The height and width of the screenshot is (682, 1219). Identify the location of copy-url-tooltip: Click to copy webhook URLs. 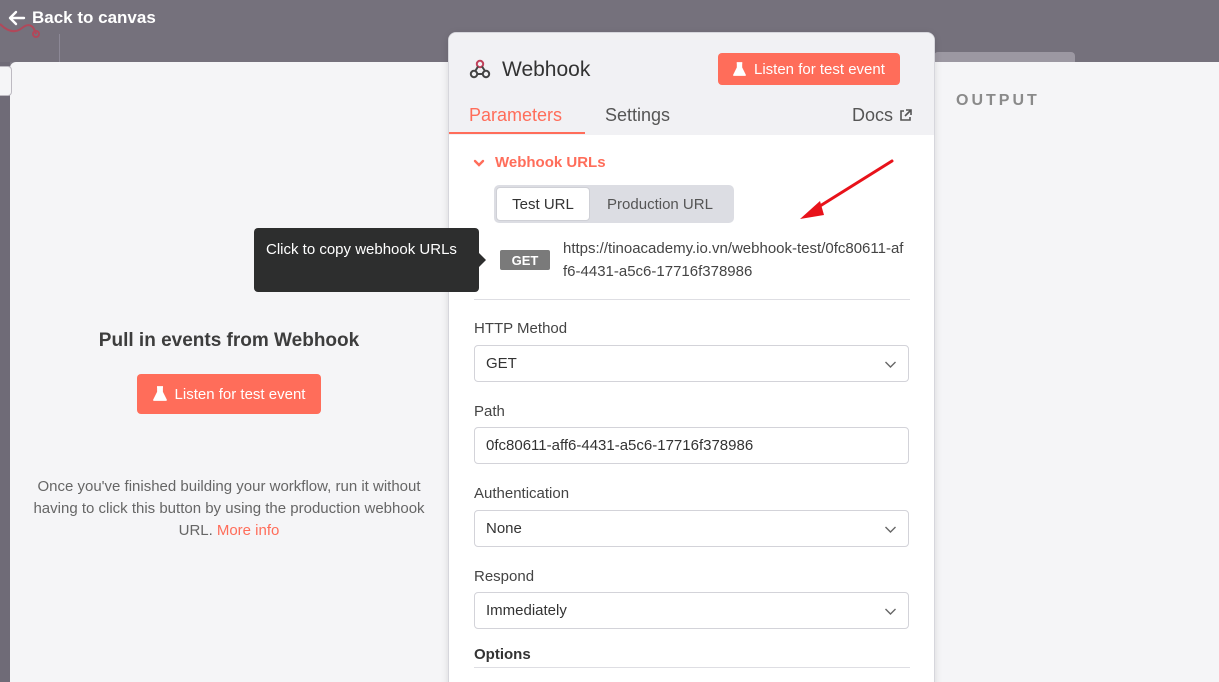
(366, 260).